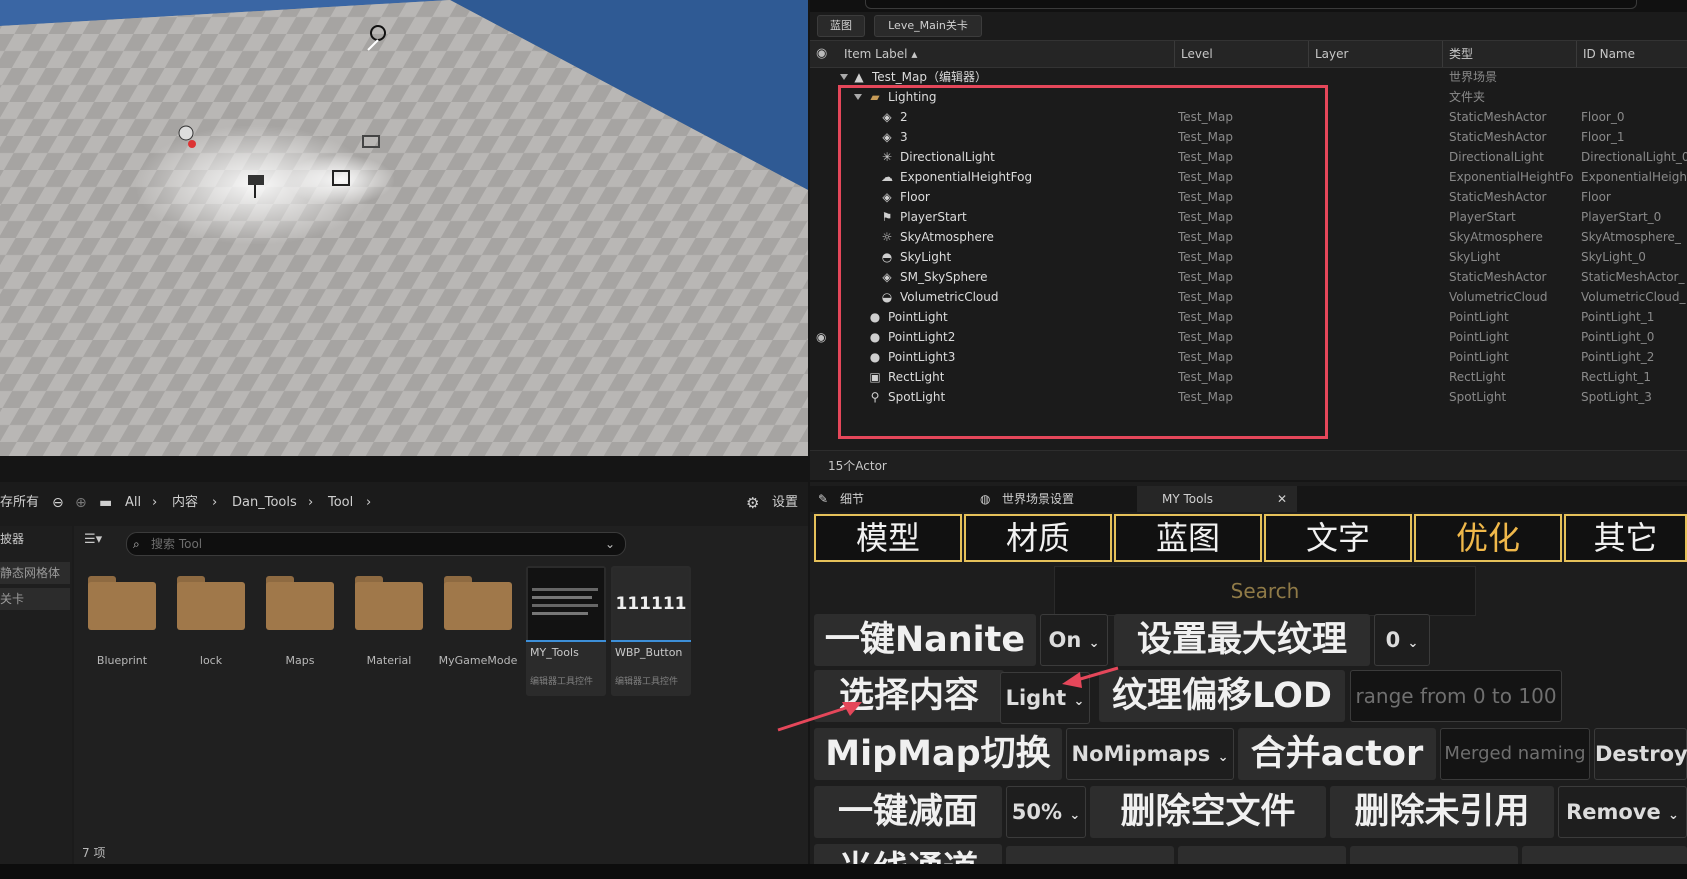 Image resolution: width=1687 pixels, height=879 pixels. I want to click on row-type: StaticMeshActor, so click(1498, 197).